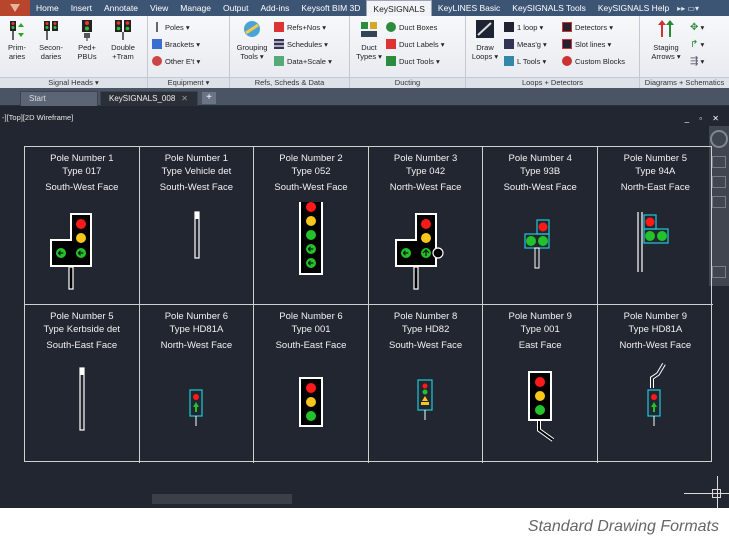 This screenshot has width=729, height=546. Describe the element at coordinates (311, 329) in the screenshot. I see `signal-type-label: Type 001` at that location.